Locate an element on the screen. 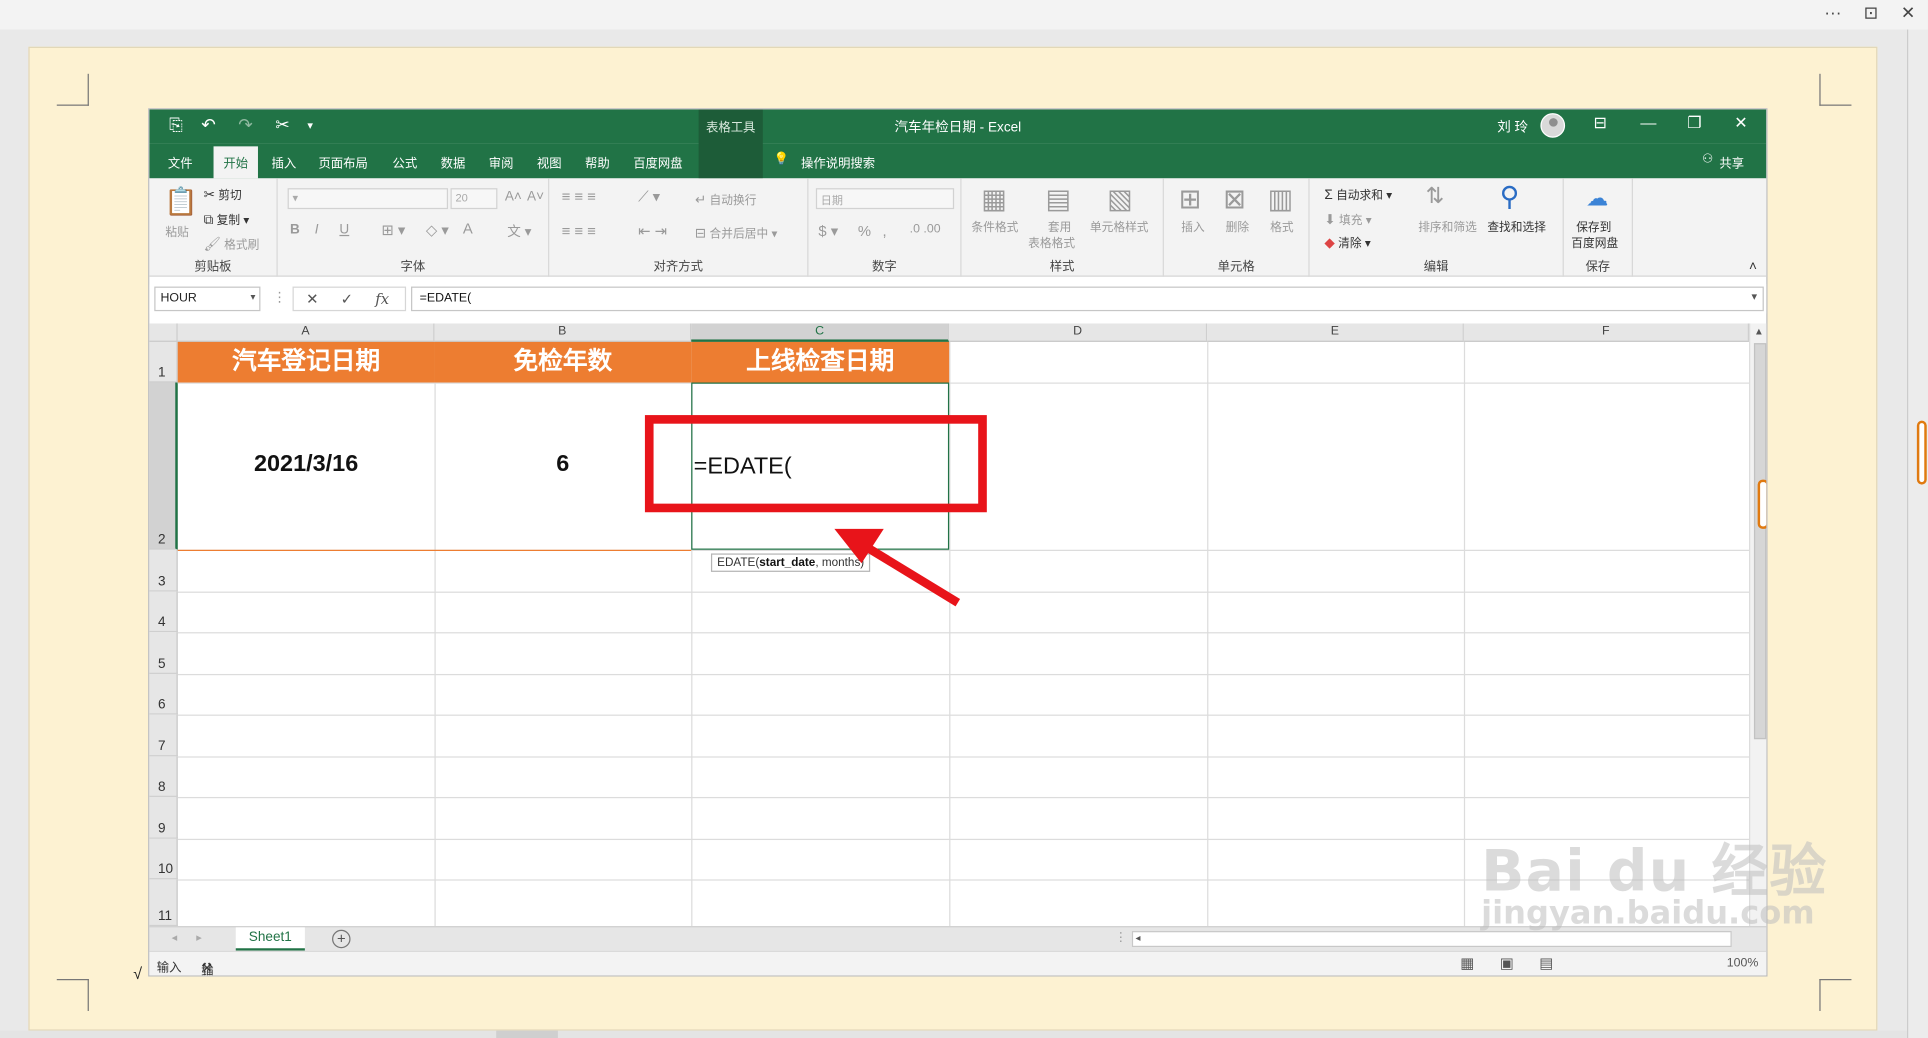 This screenshot has height=1038, width=1928. save-to-line1: 保存到 is located at coordinates (1593, 226).